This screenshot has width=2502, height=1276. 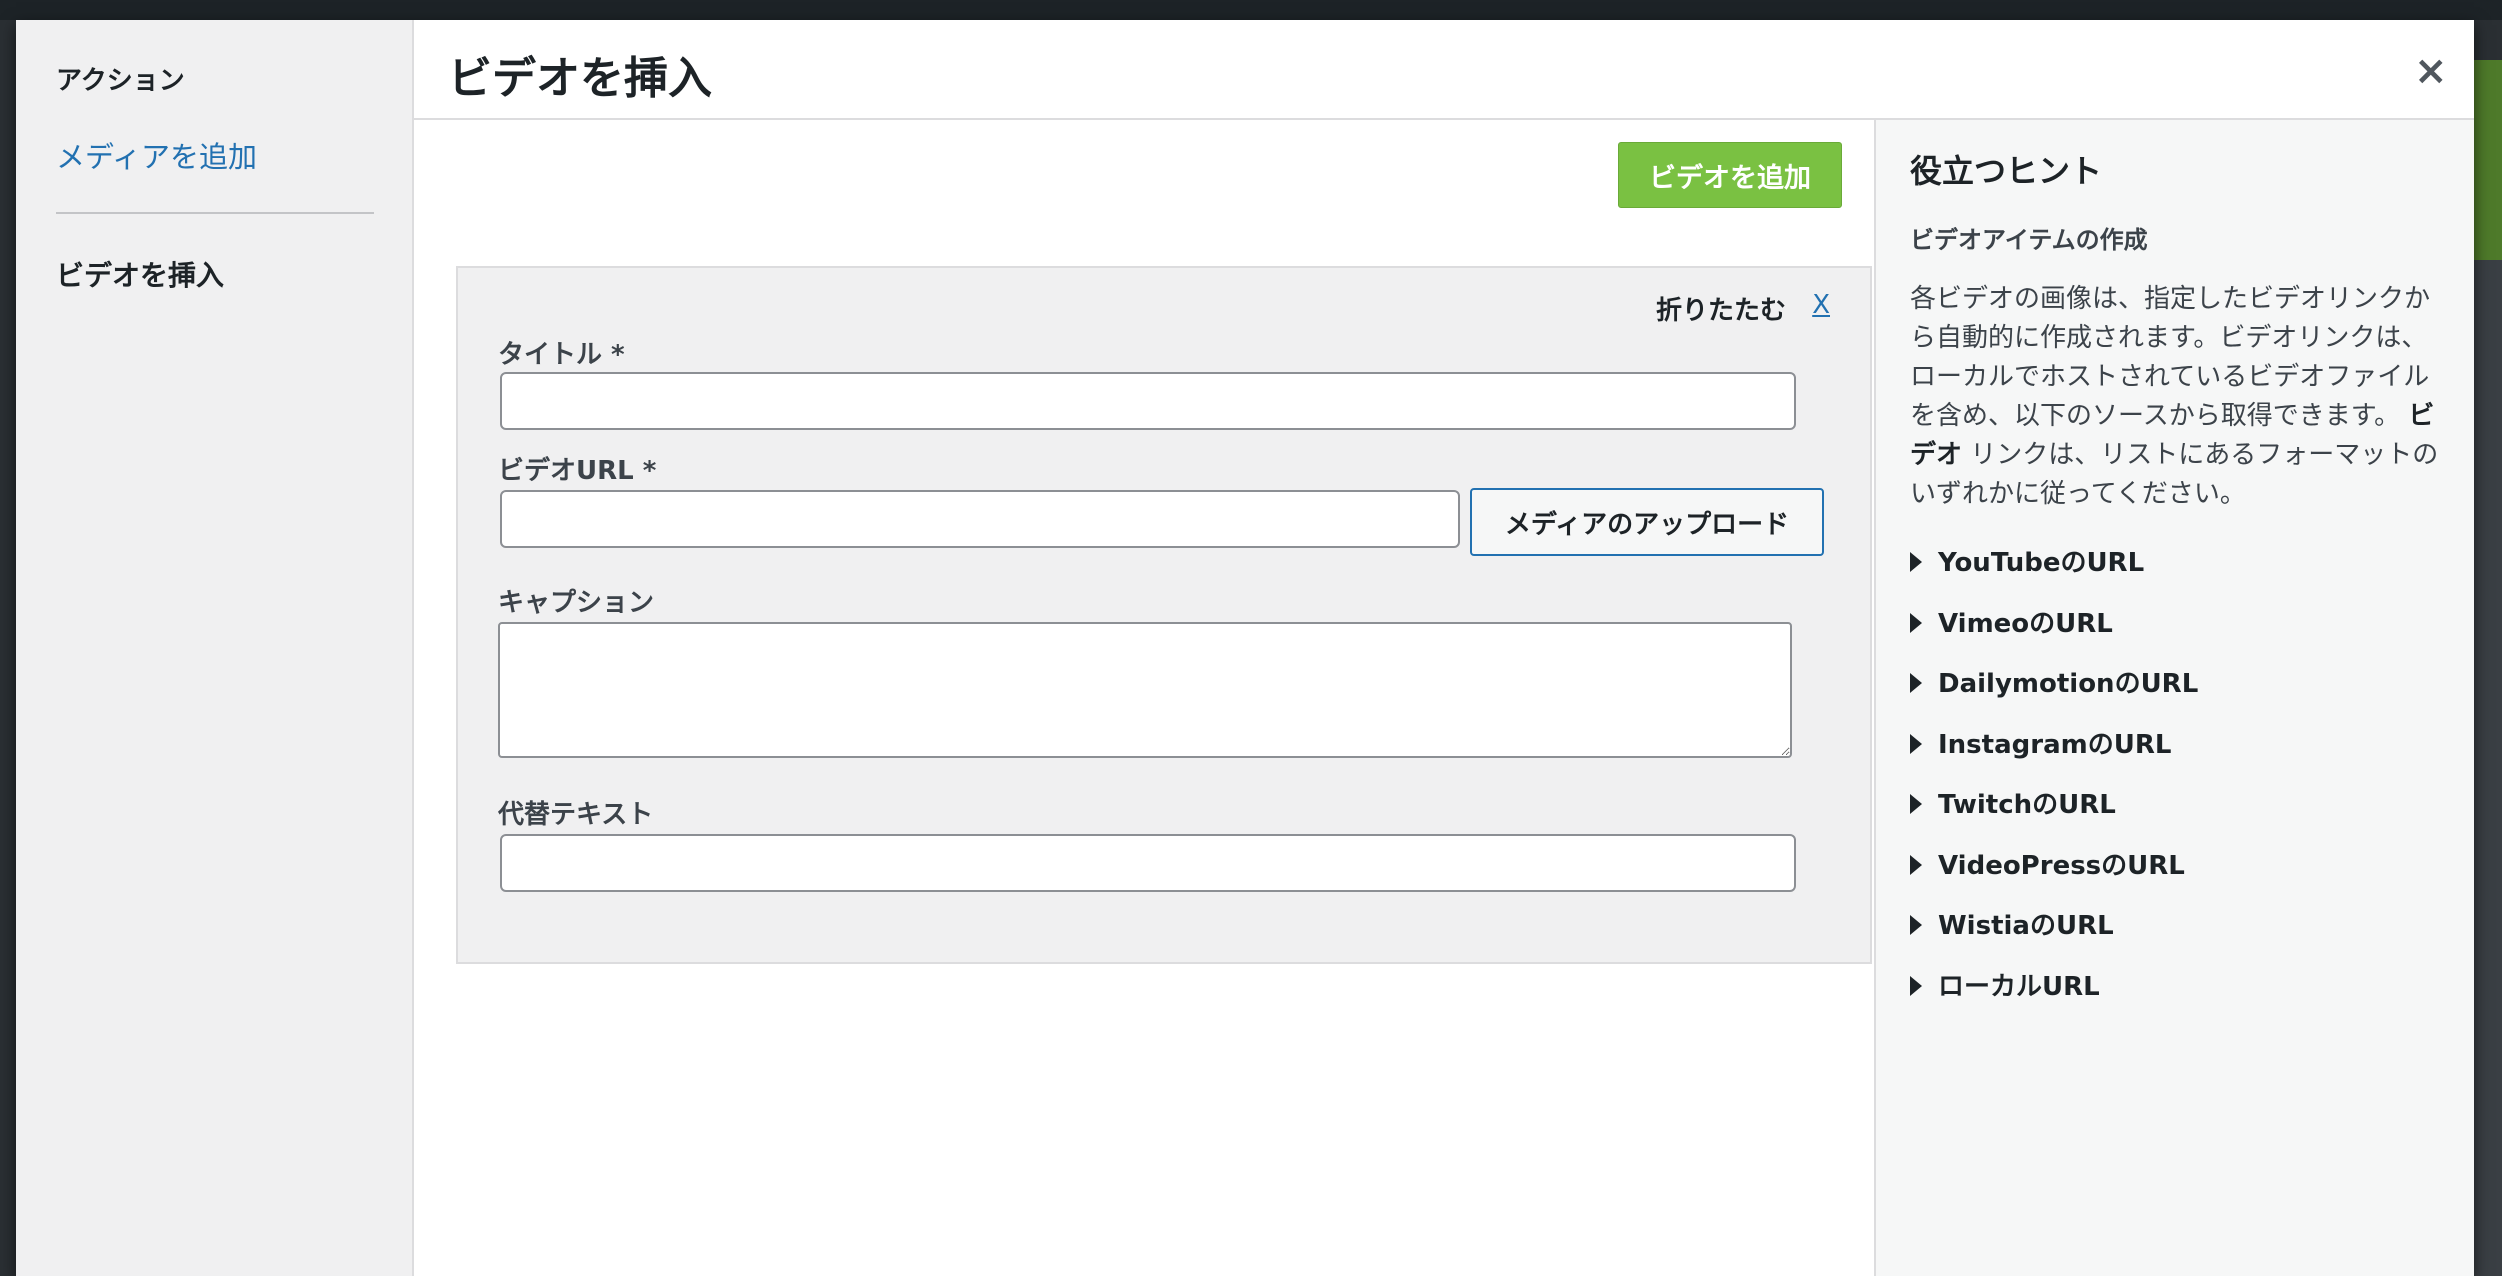 What do you see at coordinates (1148, 863) in the screenshot?
I see `alt-text-input` at bounding box center [1148, 863].